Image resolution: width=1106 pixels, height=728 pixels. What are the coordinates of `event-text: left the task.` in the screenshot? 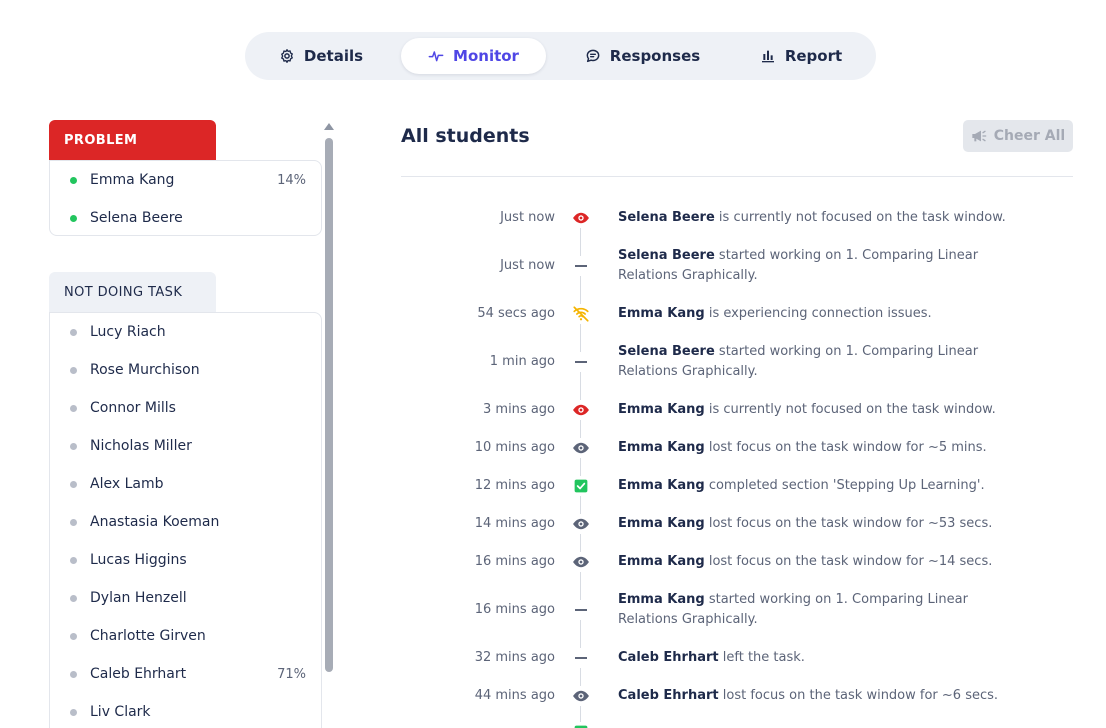 It's located at (763, 657).